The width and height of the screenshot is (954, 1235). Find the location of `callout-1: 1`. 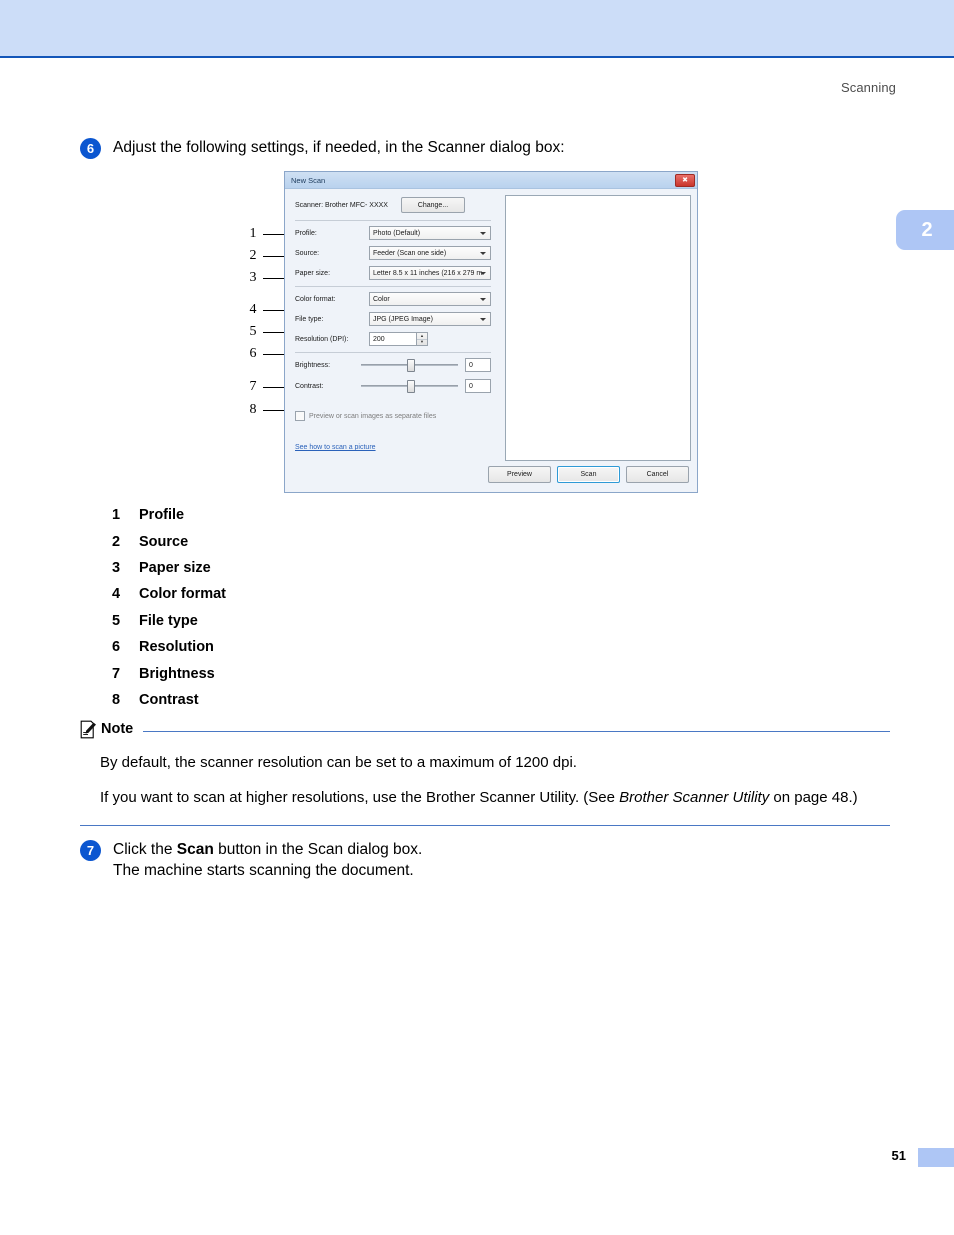

callout-1: 1 is located at coordinates (267, 234).